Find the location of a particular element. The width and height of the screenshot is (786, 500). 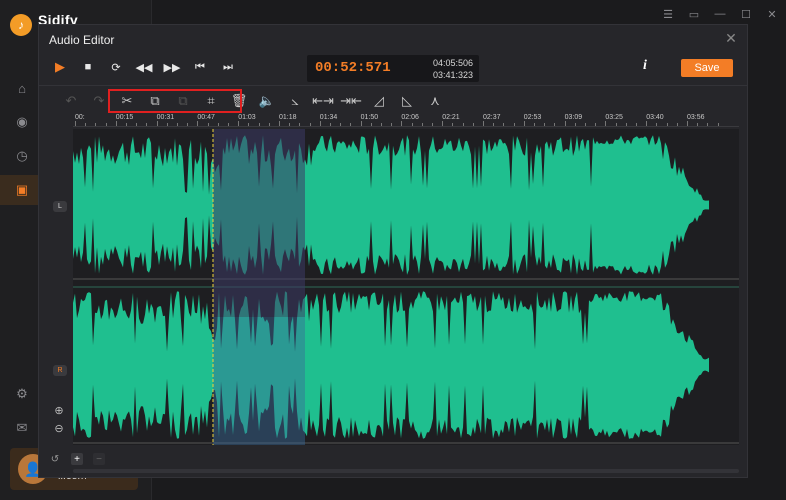

horizontal-scrollbar is located at coordinates (406, 471).